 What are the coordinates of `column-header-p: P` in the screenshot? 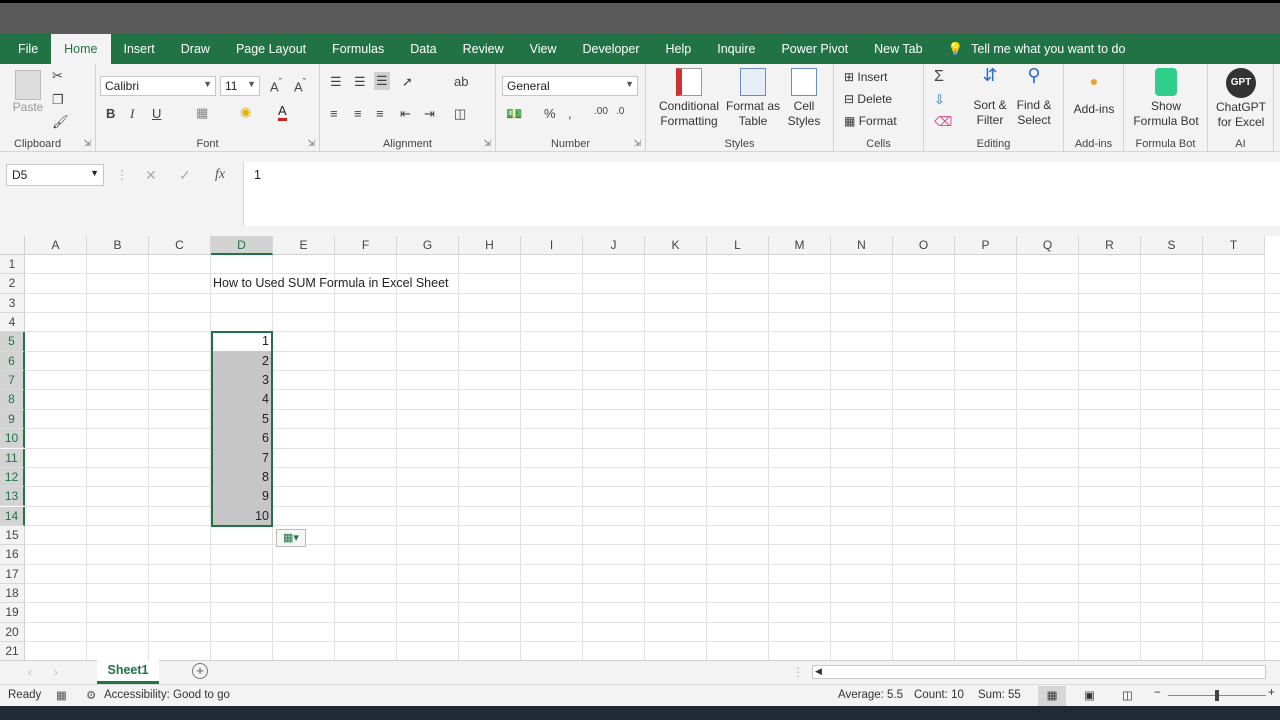 It's located at (986, 245).